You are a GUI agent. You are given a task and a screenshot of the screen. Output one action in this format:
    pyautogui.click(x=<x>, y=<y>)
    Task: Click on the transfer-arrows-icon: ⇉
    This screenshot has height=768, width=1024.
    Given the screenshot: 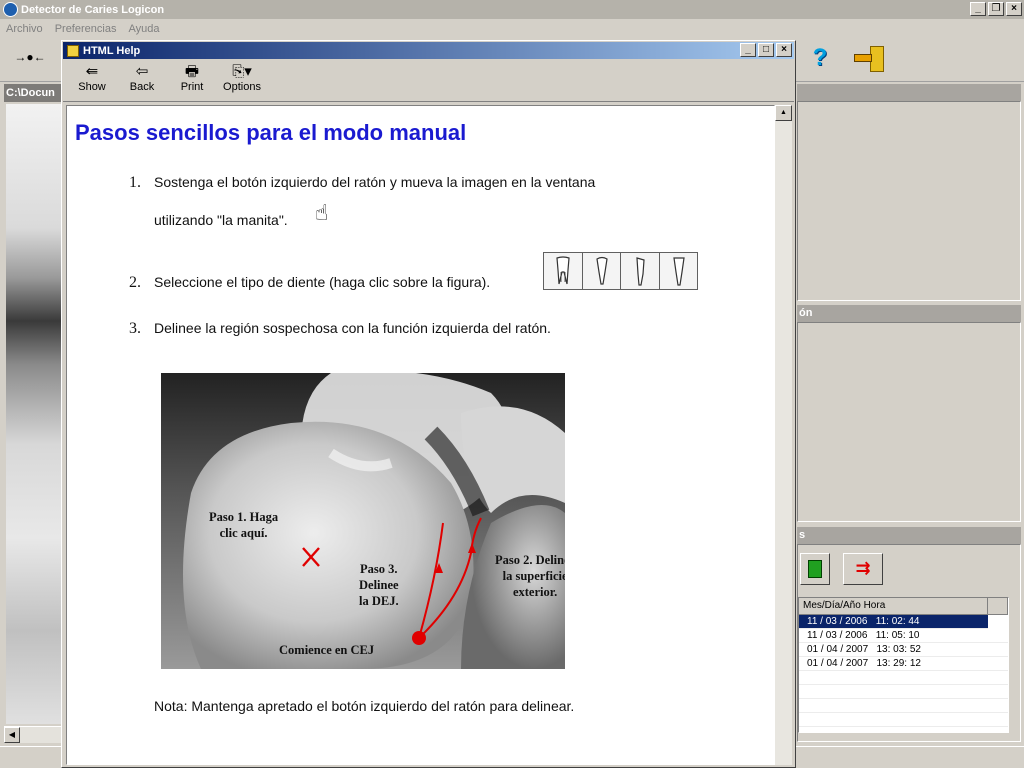 What is the action you would take?
    pyautogui.click(x=863, y=568)
    